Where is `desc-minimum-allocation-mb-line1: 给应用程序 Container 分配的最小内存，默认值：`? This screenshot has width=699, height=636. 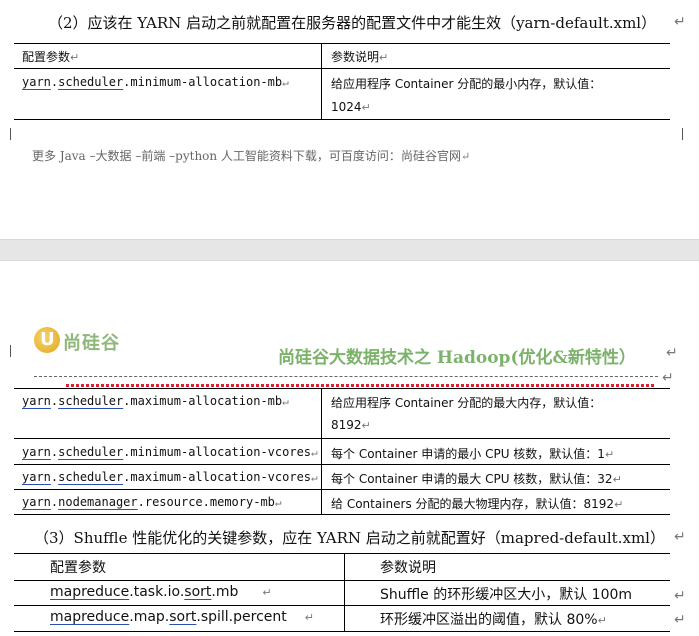
desc-minimum-allocation-mb-line1: 给应用程序 Container 分配的最小内存，默认值： is located at coordinates (466, 84).